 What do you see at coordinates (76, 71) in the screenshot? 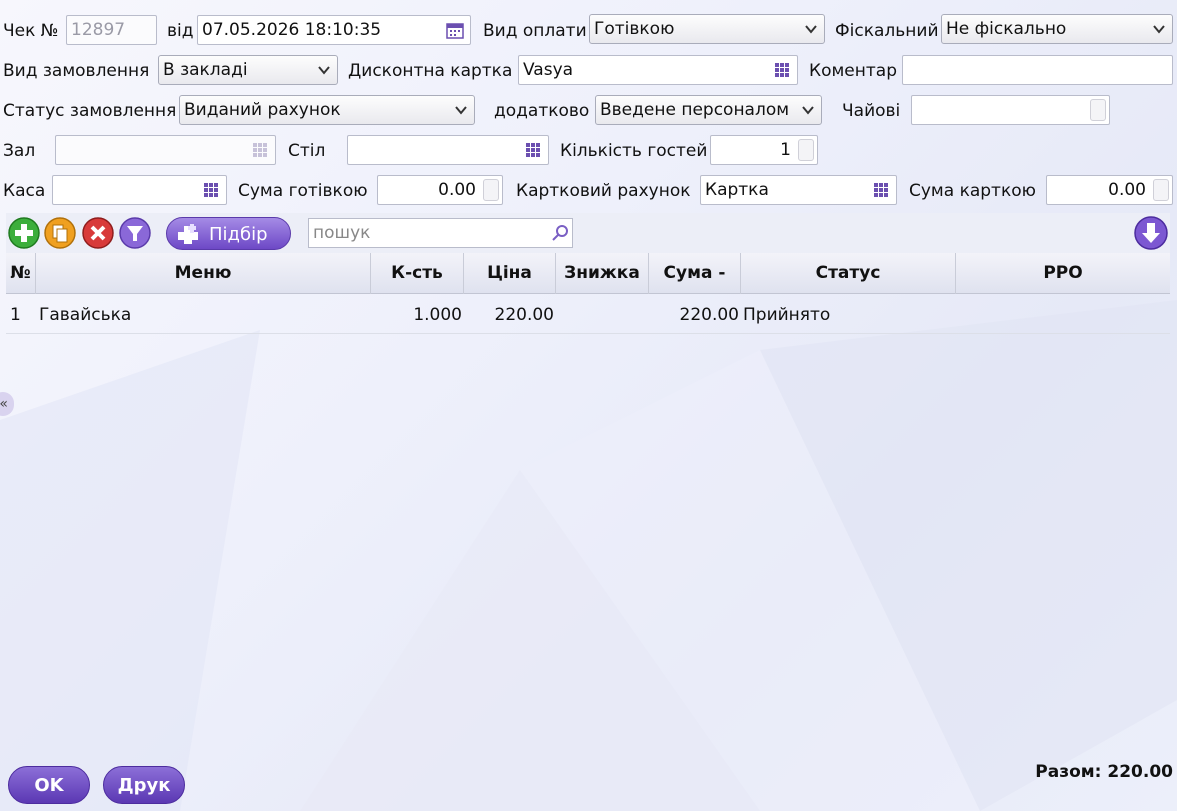
I see `order-type-label: Вид замовлення` at bounding box center [76, 71].